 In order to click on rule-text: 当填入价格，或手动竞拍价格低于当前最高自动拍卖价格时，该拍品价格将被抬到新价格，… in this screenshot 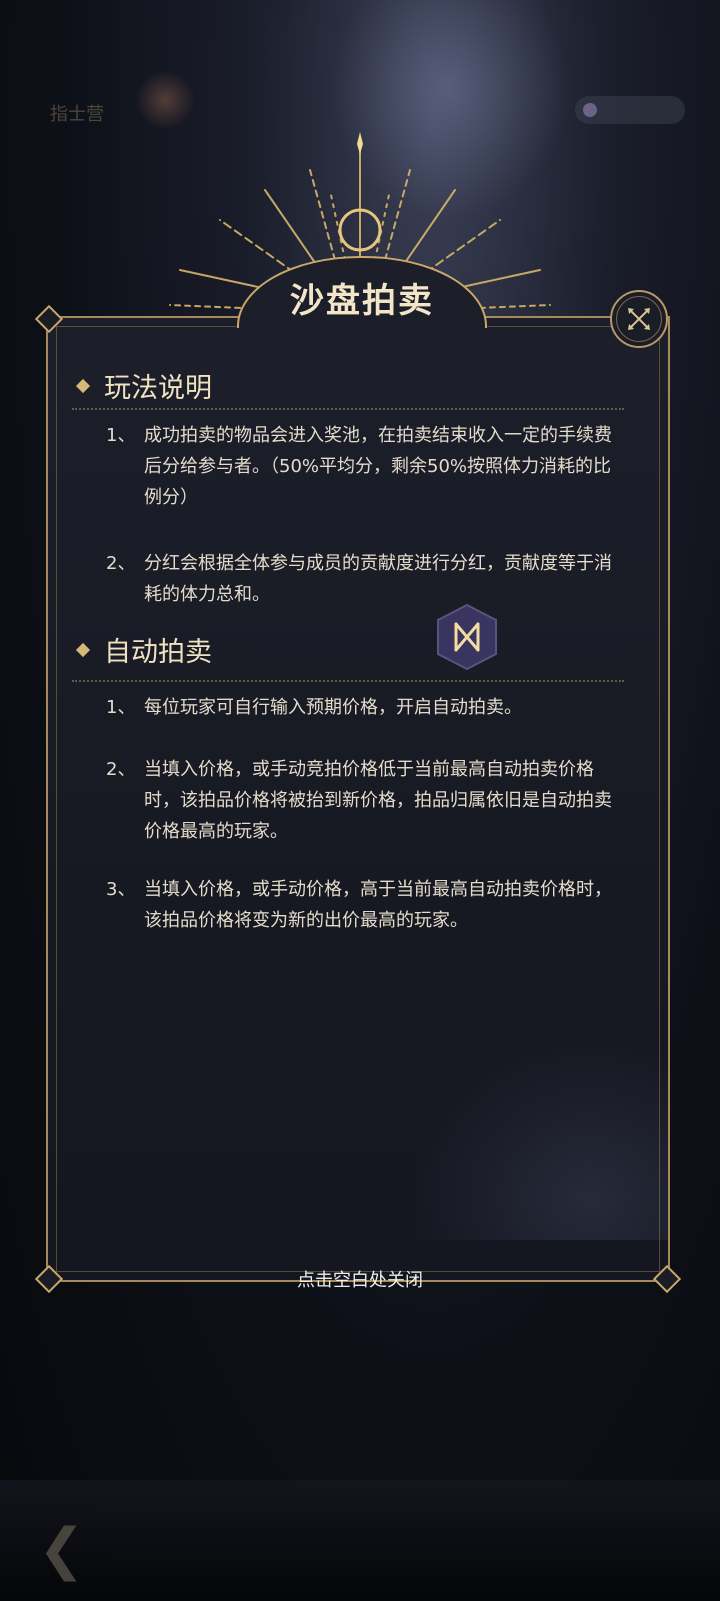, I will do `click(378, 800)`.